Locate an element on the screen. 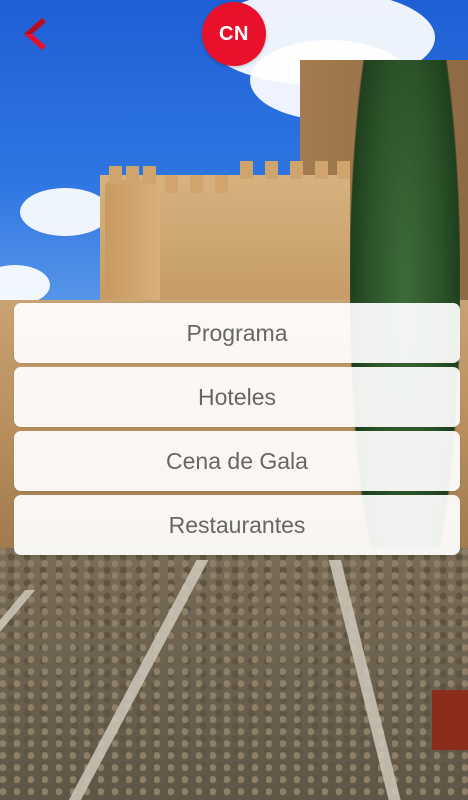  menu-item-hoteles: Hoteles is located at coordinates (237, 397).